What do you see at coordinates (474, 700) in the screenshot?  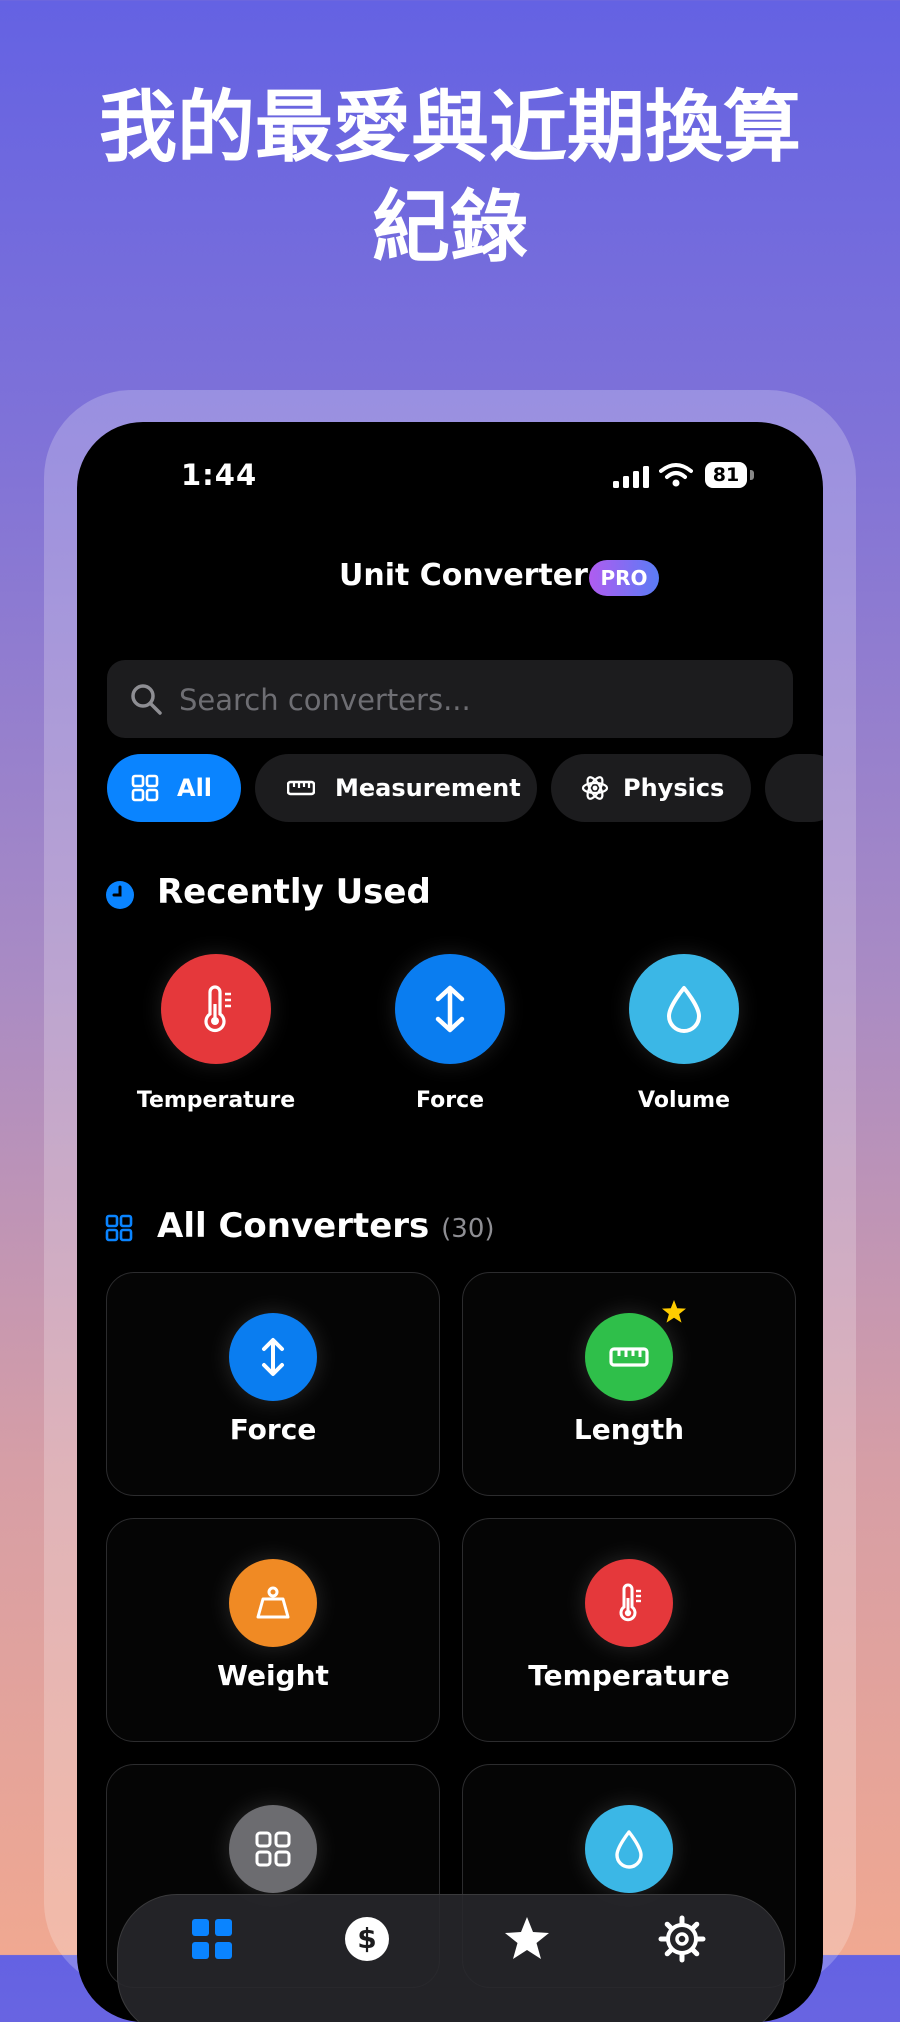 I see `search-input` at bounding box center [474, 700].